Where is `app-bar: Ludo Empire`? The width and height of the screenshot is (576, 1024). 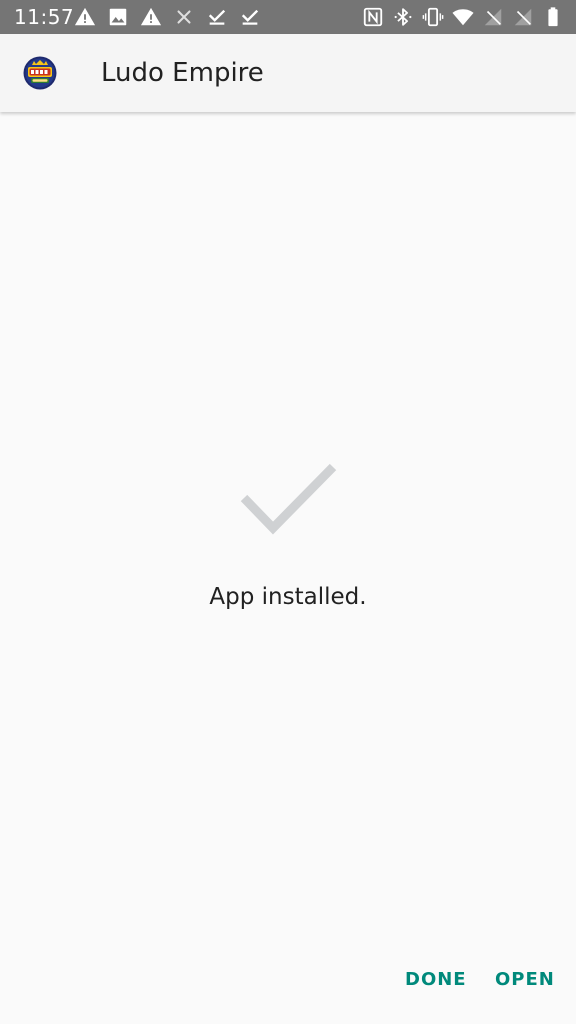
app-bar: Ludo Empire is located at coordinates (288, 73).